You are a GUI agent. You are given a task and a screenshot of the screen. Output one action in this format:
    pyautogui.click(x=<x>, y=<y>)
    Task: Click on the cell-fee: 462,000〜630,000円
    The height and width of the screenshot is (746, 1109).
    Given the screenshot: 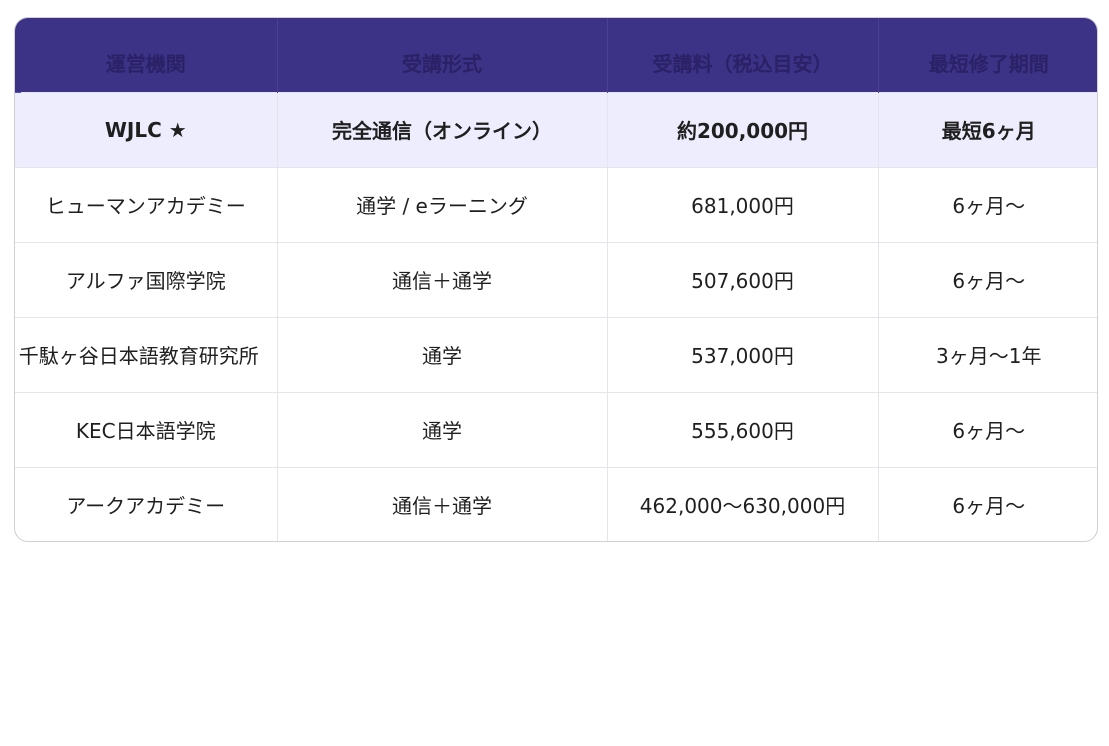 What is the action you would take?
    pyautogui.click(x=743, y=504)
    